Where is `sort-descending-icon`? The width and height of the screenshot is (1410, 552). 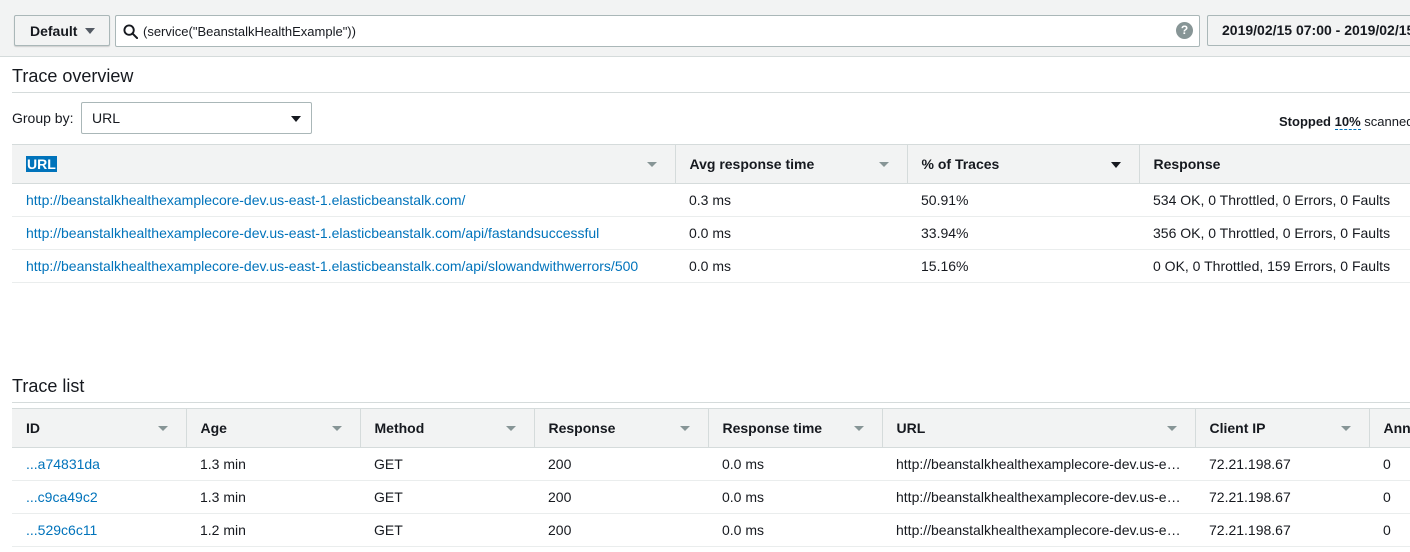 sort-descending-icon is located at coordinates (1115, 165).